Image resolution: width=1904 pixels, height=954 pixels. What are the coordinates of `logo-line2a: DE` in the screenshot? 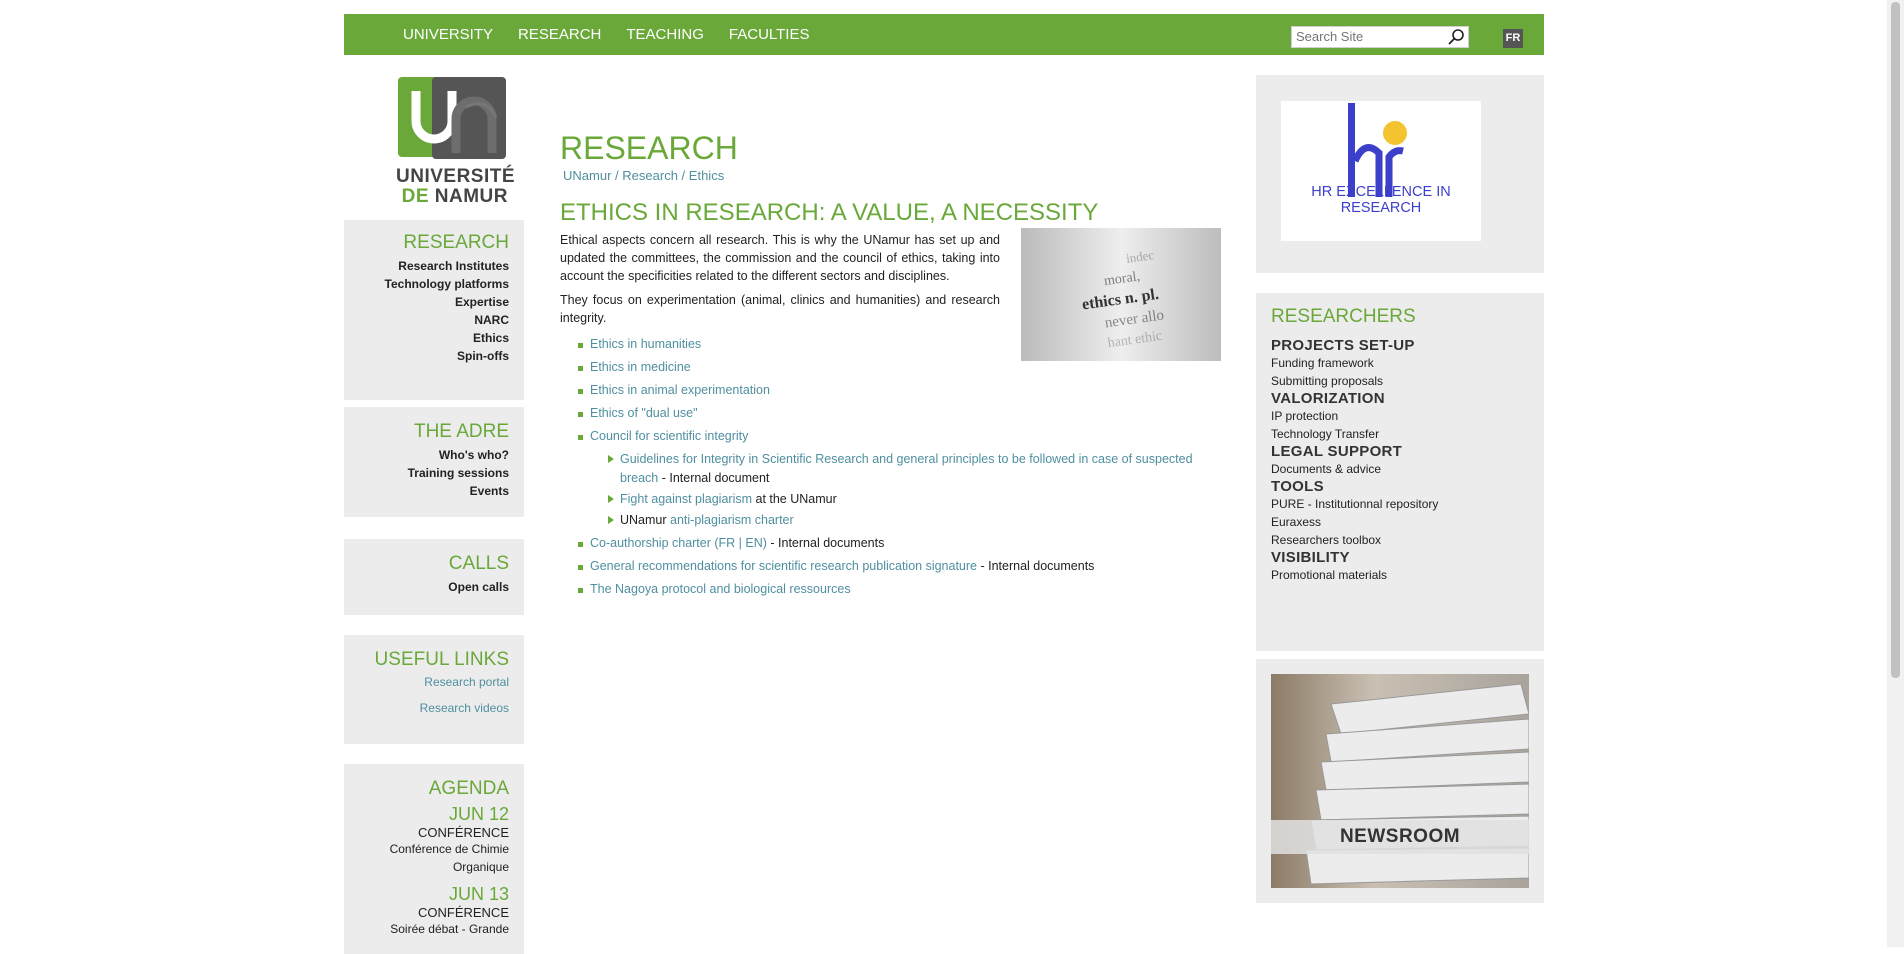 It's located at (415, 196).